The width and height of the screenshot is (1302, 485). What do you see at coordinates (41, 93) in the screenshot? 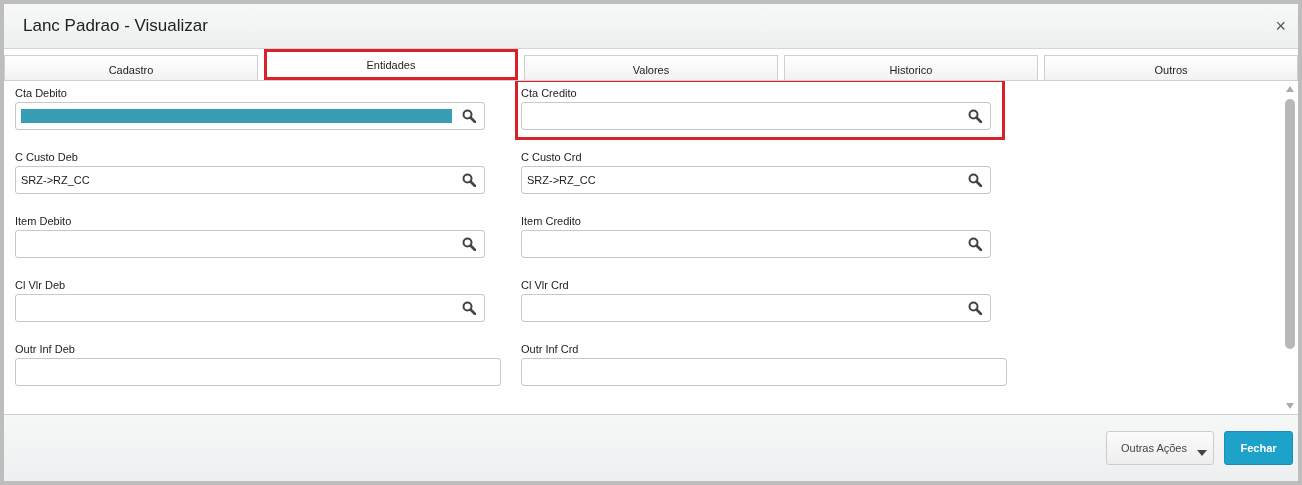
I see `field-label: Cta Debito` at bounding box center [41, 93].